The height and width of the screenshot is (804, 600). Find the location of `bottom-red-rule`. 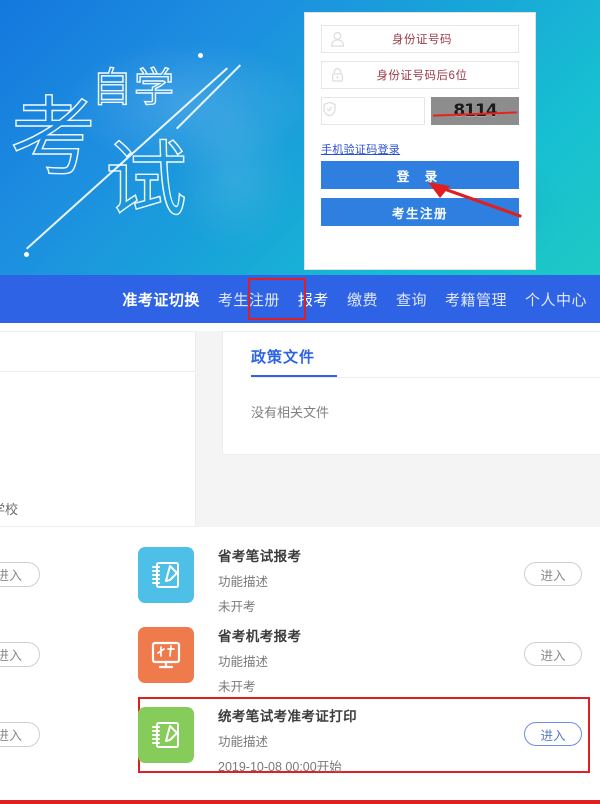

bottom-red-rule is located at coordinates (300, 802).